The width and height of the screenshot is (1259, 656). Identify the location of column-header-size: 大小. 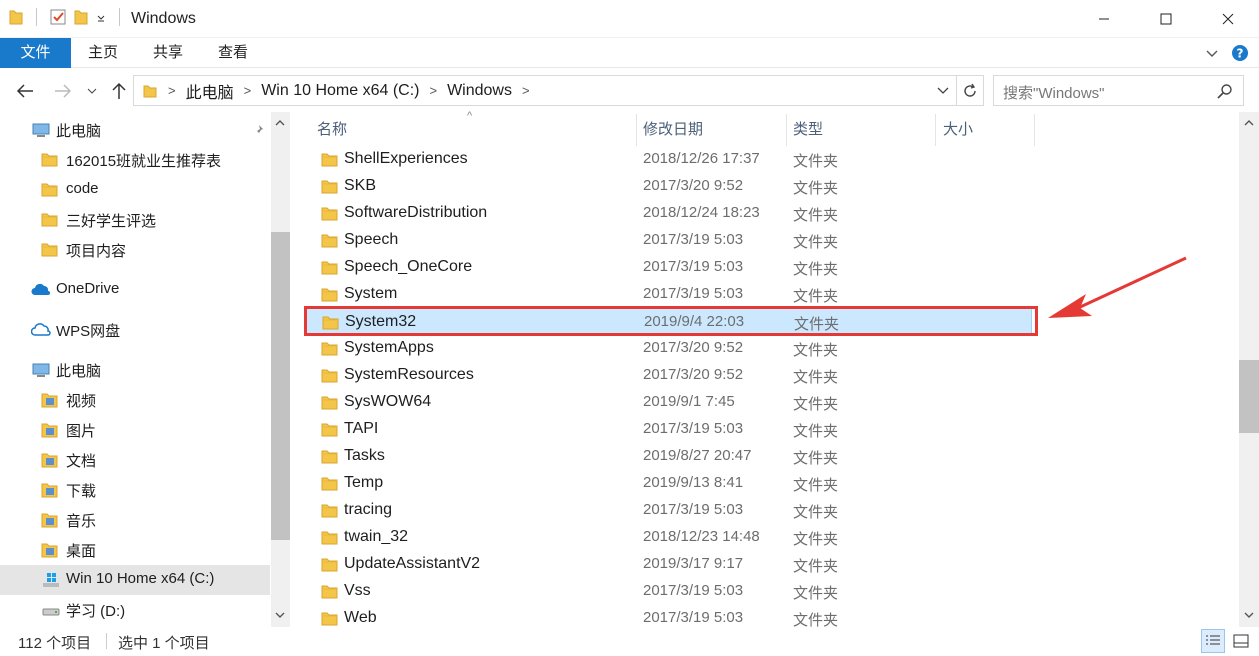
(958, 132).